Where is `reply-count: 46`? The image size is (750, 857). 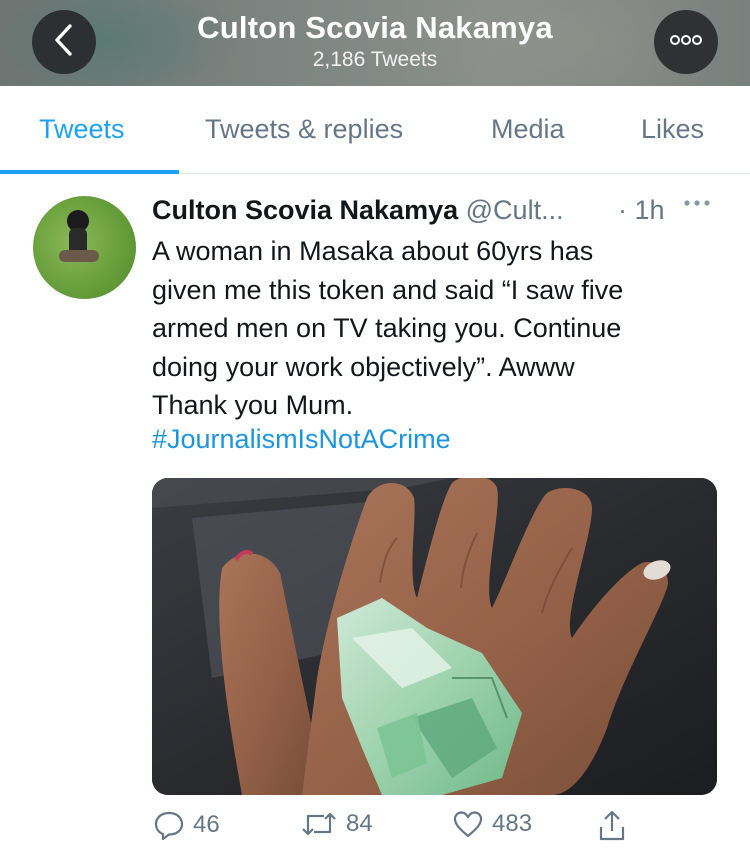
reply-count: 46 is located at coordinates (206, 824).